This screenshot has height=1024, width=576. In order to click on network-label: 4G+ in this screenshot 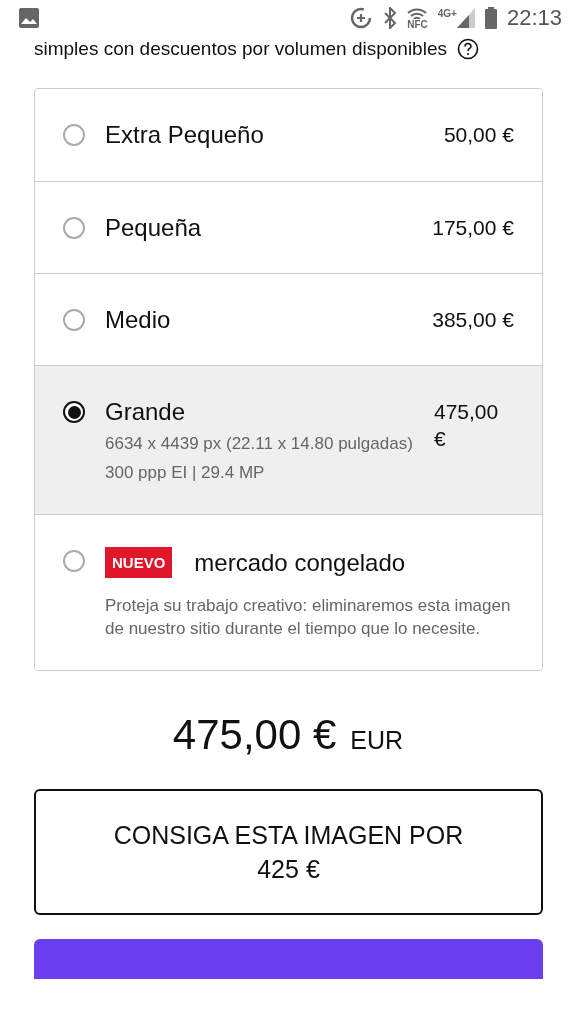, I will do `click(447, 13)`.